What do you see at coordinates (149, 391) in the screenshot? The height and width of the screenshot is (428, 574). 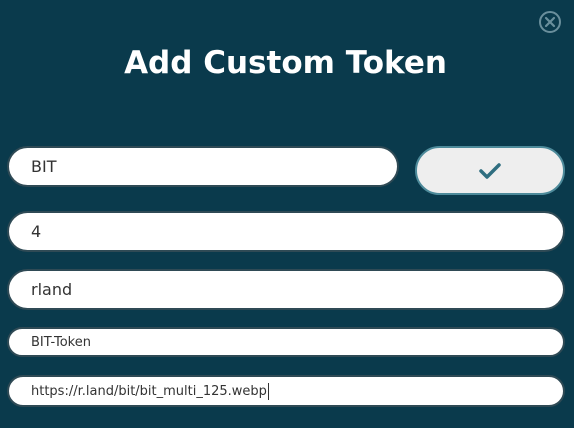 I see `token-image-url-text: https://r.land/bit/bit_multi_125.webp` at bounding box center [149, 391].